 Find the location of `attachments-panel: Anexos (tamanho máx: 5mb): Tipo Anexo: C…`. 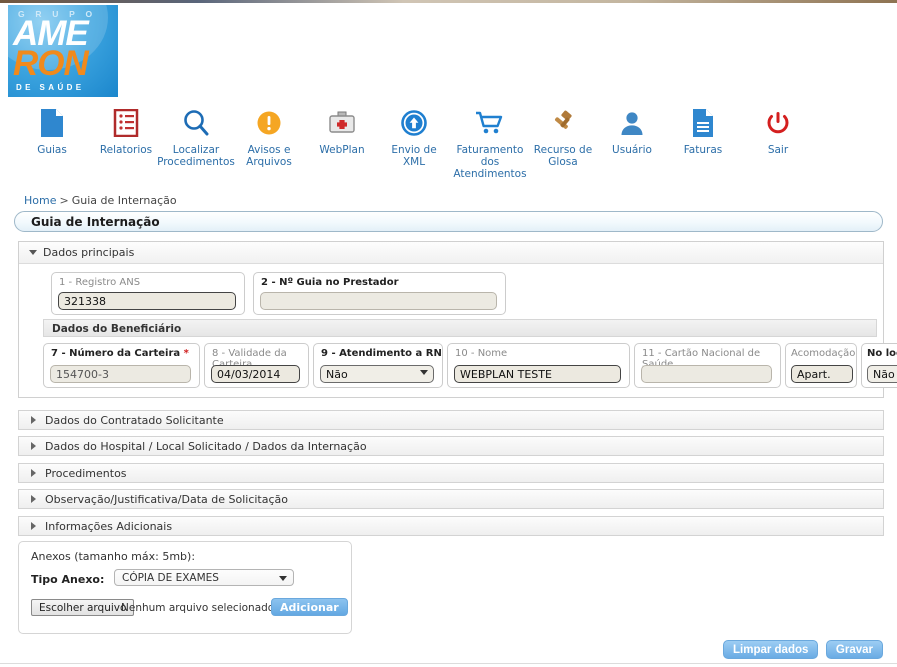

attachments-panel: Anexos (tamanho máx: 5mb): Tipo Anexo: C… is located at coordinates (185, 587).